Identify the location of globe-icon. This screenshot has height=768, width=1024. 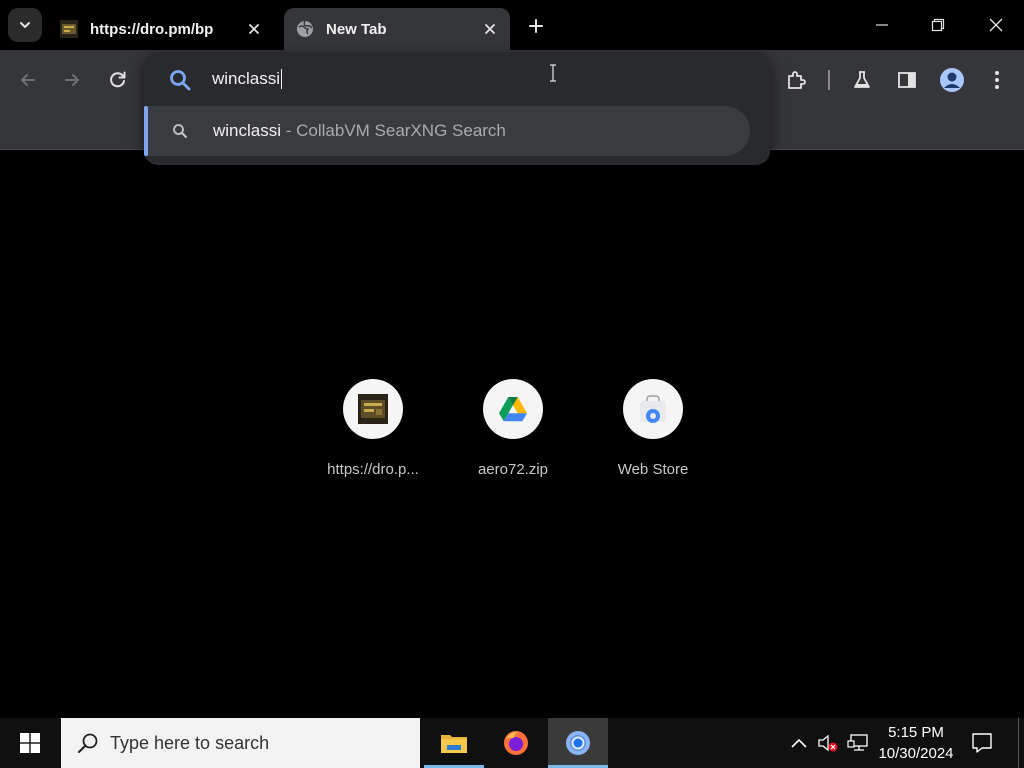
(305, 28).